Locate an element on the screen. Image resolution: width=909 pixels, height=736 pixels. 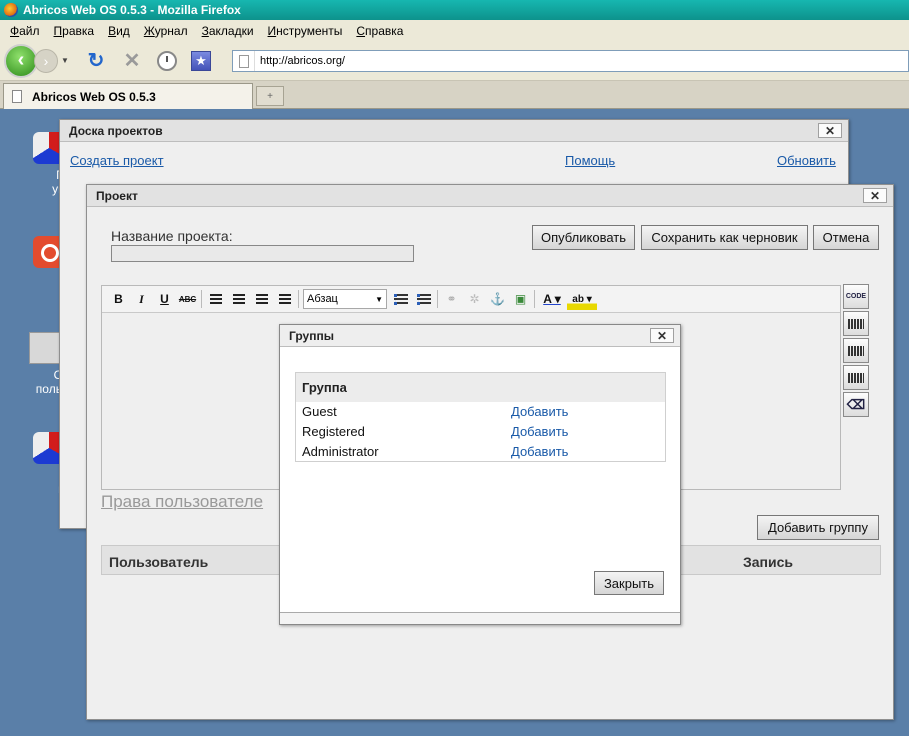
image-icon: ▣ is located at coordinates (520, 299).